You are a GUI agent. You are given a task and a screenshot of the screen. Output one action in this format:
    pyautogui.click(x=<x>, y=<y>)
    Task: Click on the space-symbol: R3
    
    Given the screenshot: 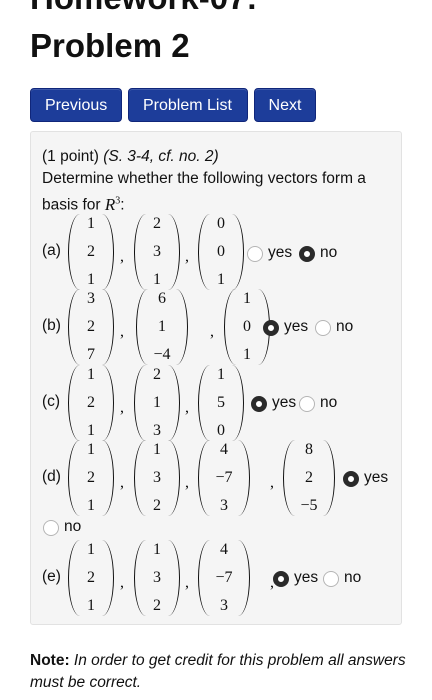 What is the action you would take?
    pyautogui.click(x=112, y=204)
    